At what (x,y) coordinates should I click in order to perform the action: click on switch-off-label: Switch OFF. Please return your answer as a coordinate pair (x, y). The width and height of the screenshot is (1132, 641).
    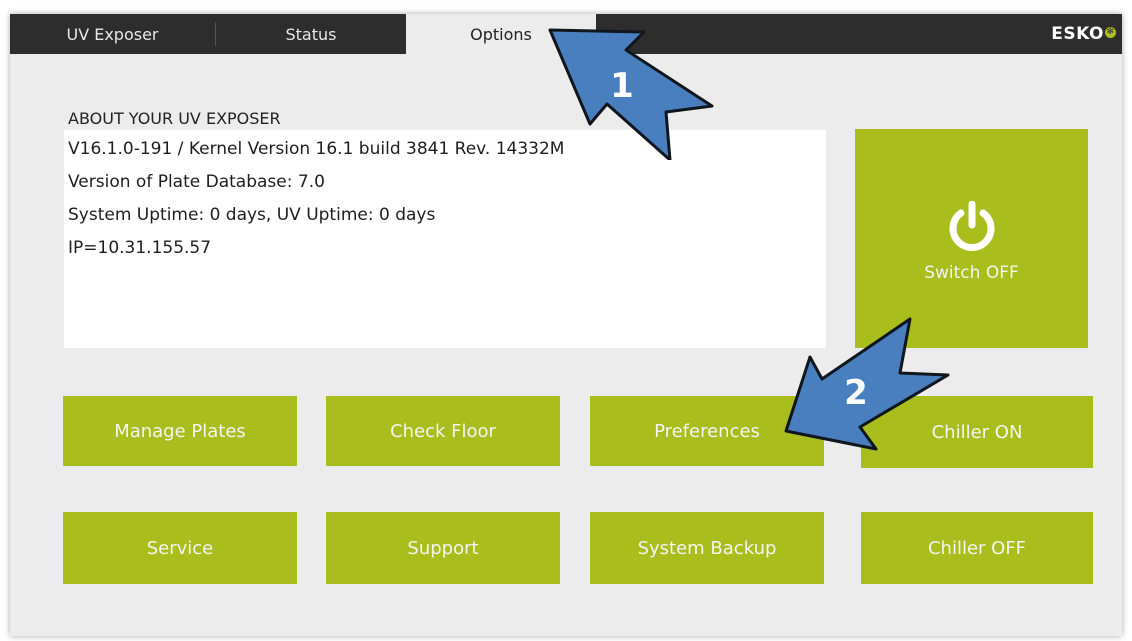
    Looking at the image, I should click on (971, 272).